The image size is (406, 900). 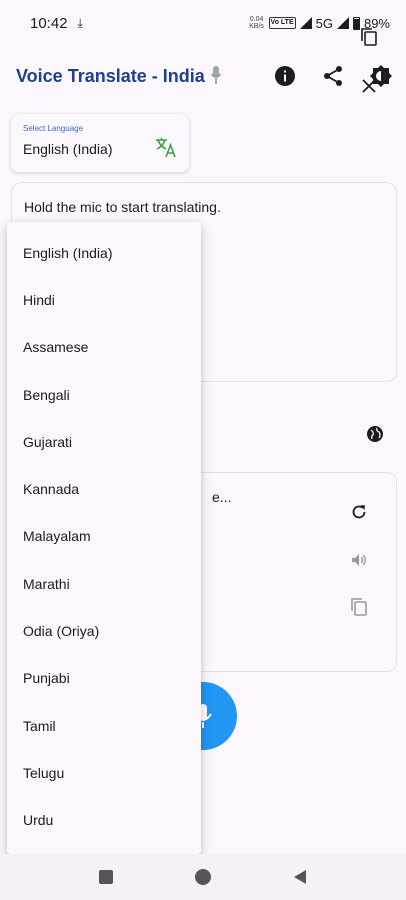 I want to click on language-option: Marathi, so click(x=104, y=583).